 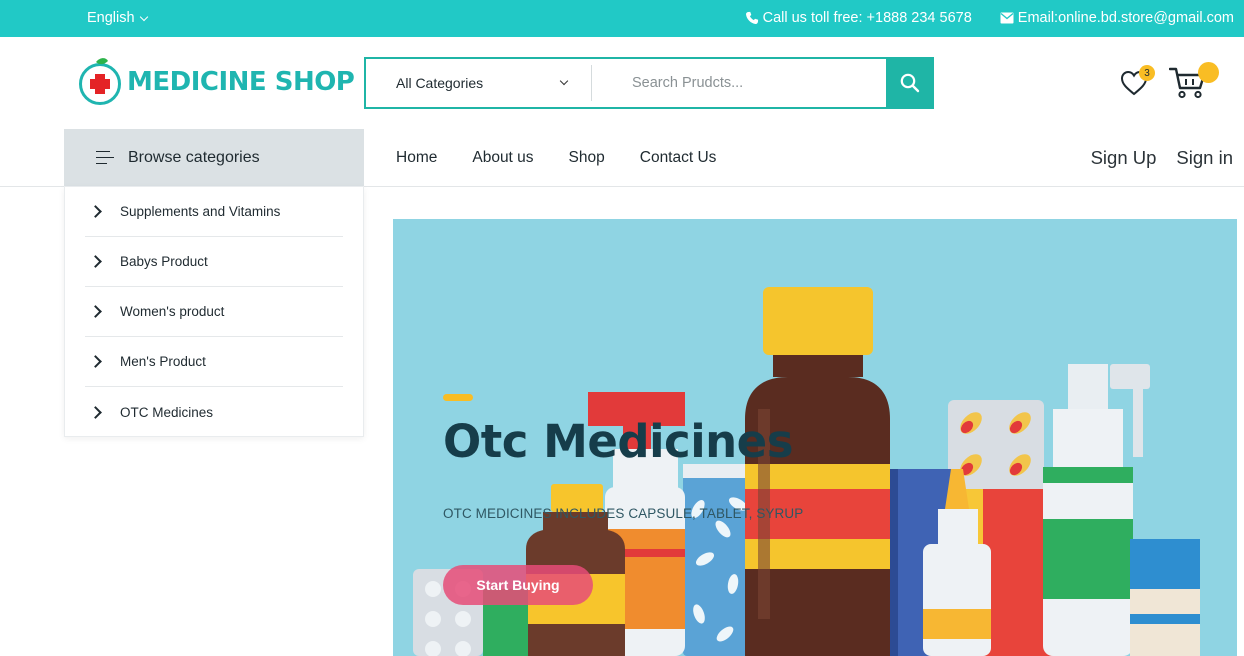 I want to click on category-item-otc-medicines: OTC Medicines, so click(x=214, y=412).